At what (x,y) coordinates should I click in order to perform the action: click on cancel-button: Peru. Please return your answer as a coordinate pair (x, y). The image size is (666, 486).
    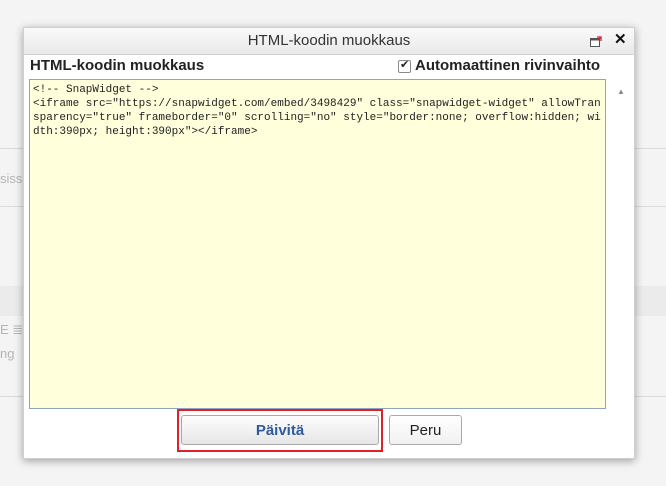
    Looking at the image, I should click on (425, 430).